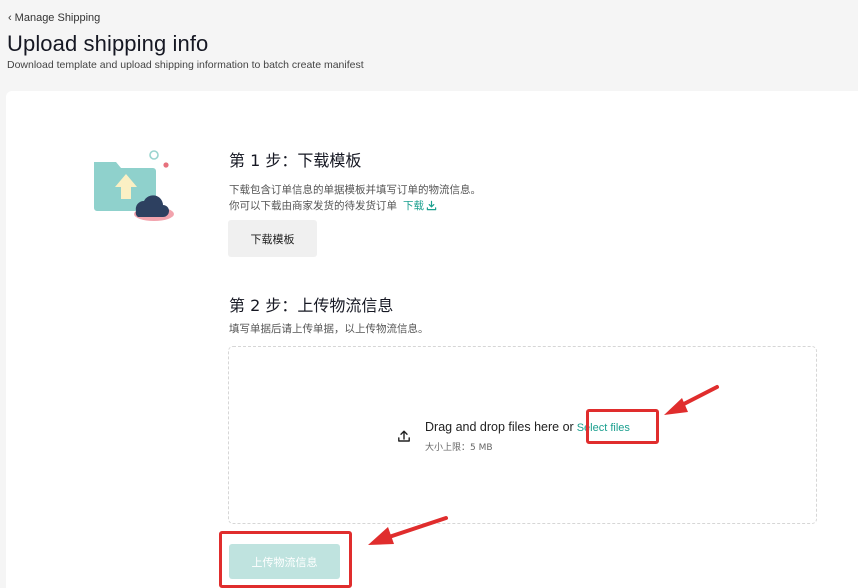 This screenshot has width=858, height=588. Describe the element at coordinates (408, 530) in the screenshot. I see `annotation-arrow-upload-button` at that location.